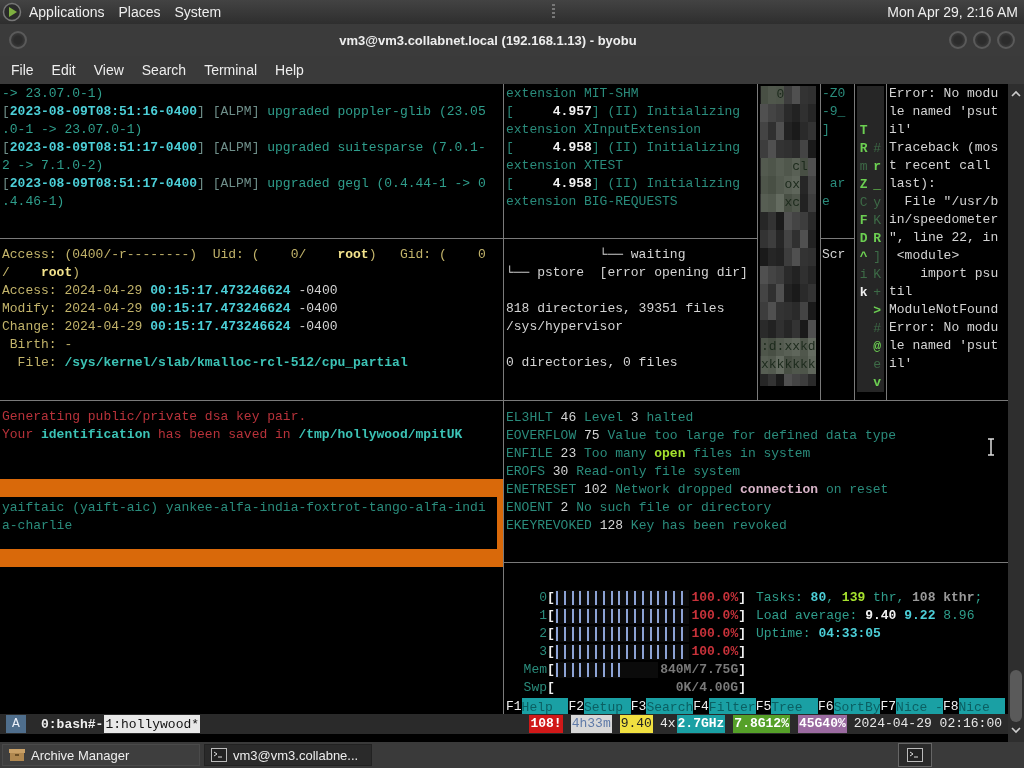 The height and width of the screenshot is (768, 1024). Describe the element at coordinates (152, 724) in the screenshot. I see `window-tab: 1:hollywood*` at that location.